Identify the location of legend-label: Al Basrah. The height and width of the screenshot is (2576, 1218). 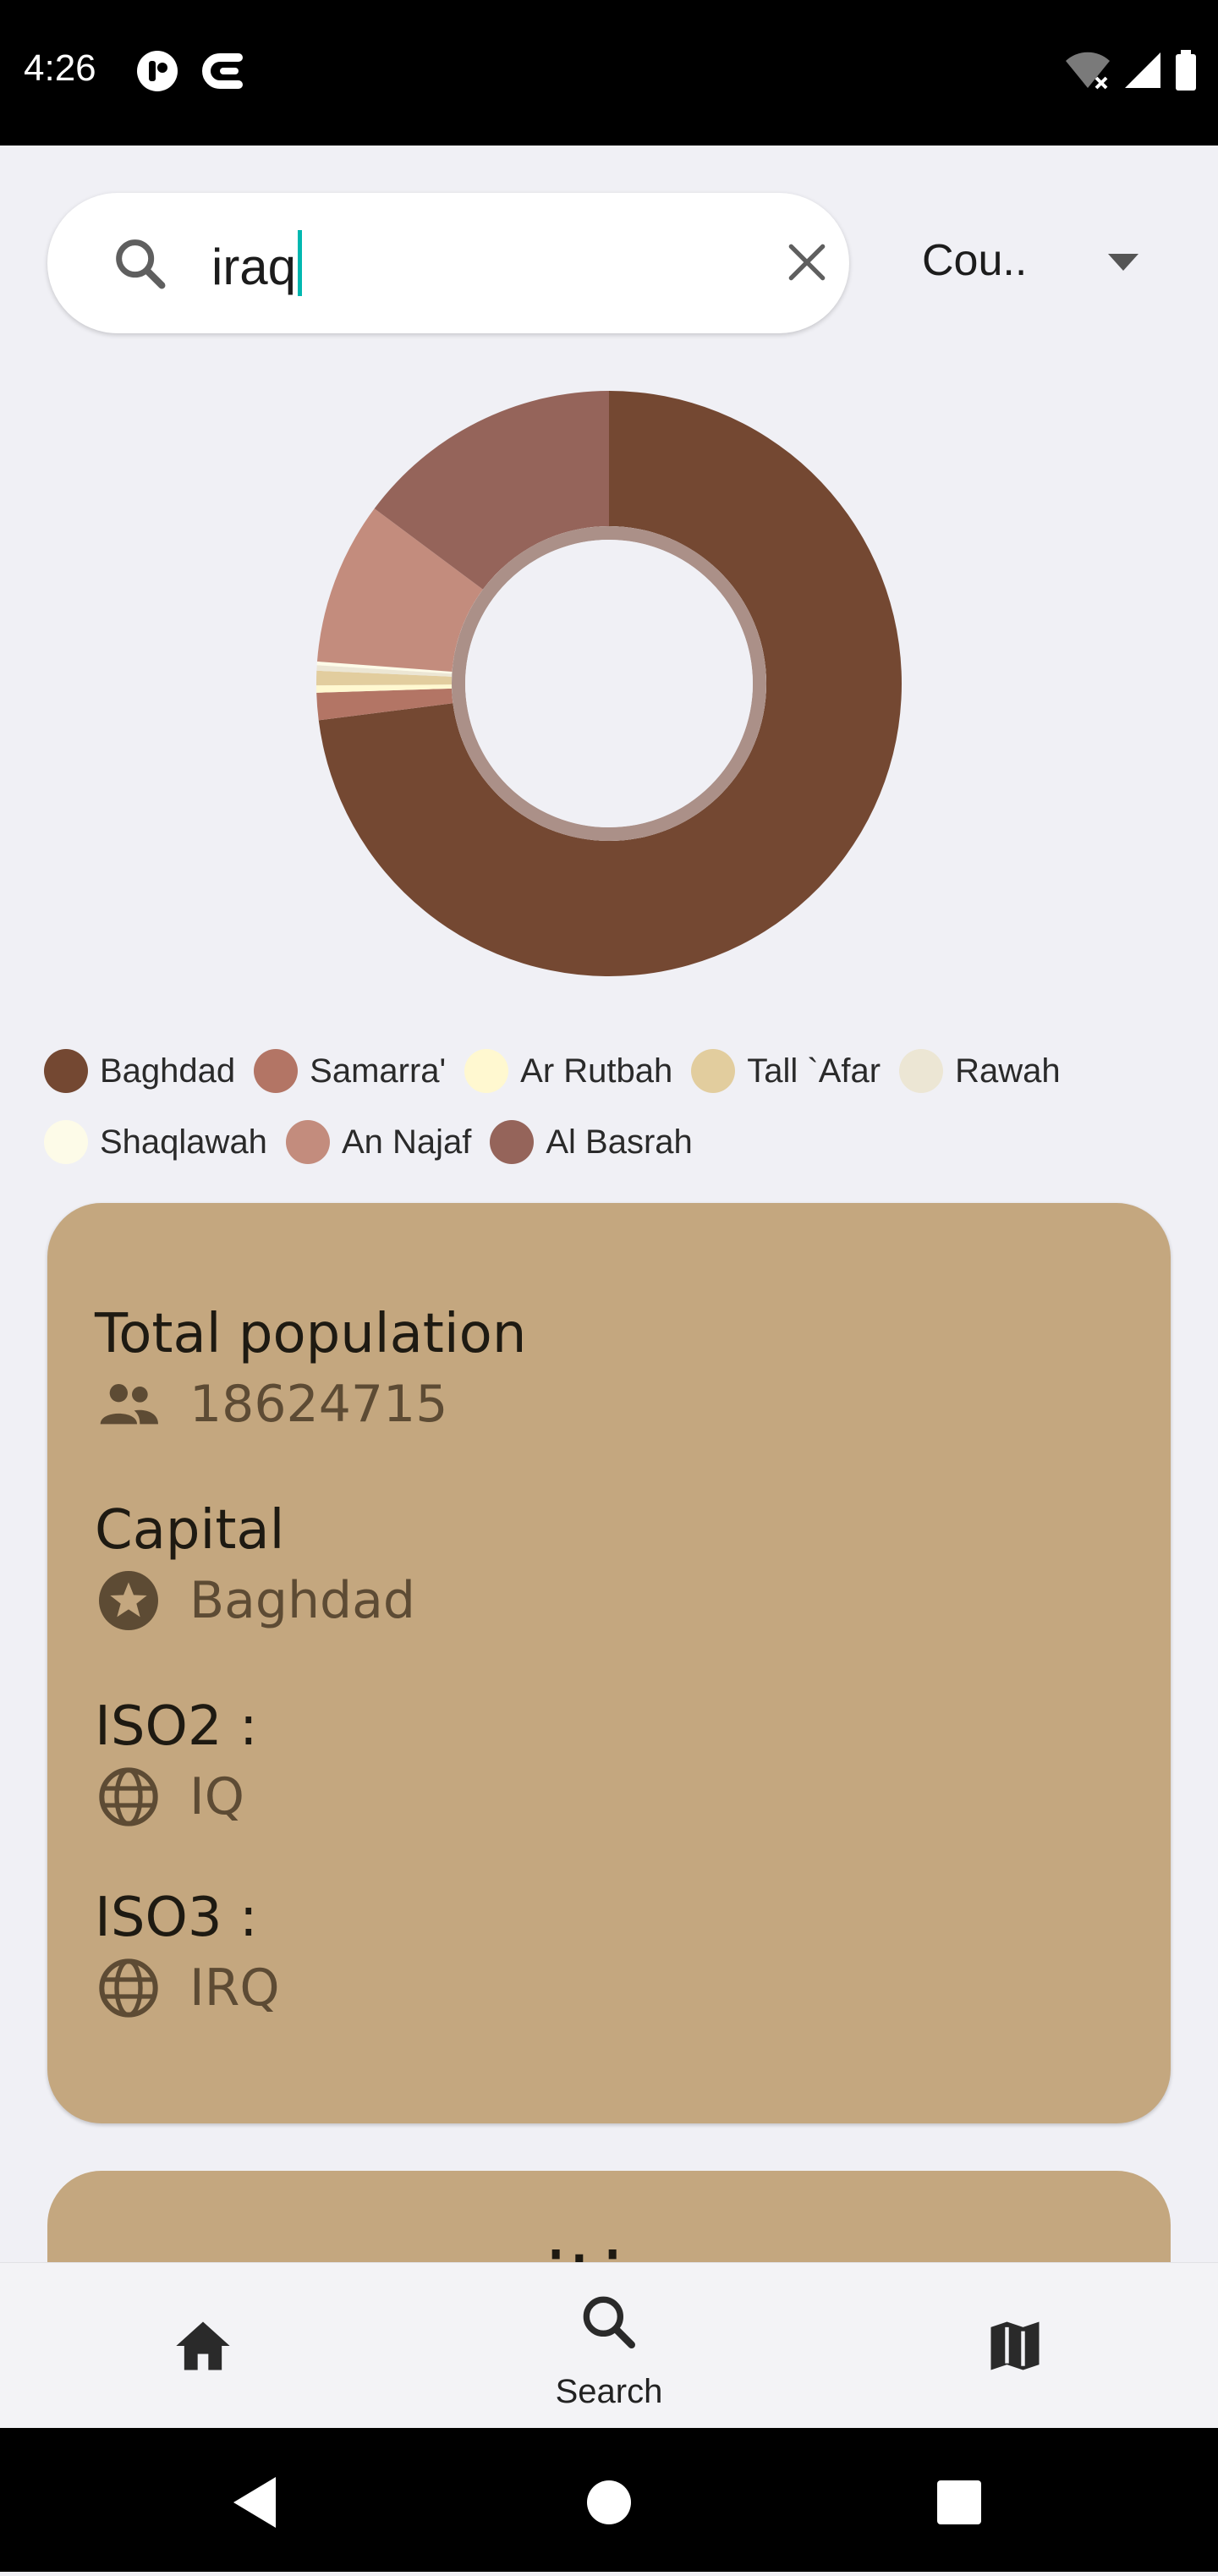
(620, 1142).